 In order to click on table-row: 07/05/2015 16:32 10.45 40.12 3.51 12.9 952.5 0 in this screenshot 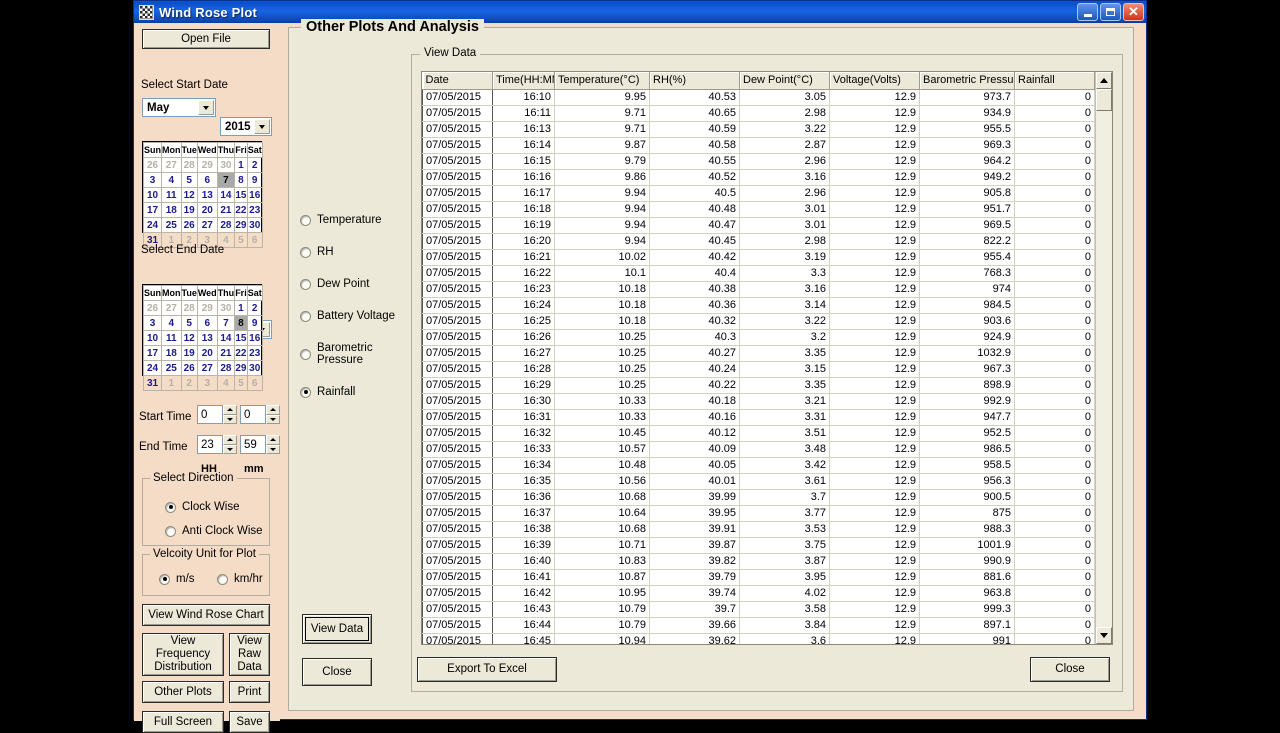, I will do `click(758, 433)`.